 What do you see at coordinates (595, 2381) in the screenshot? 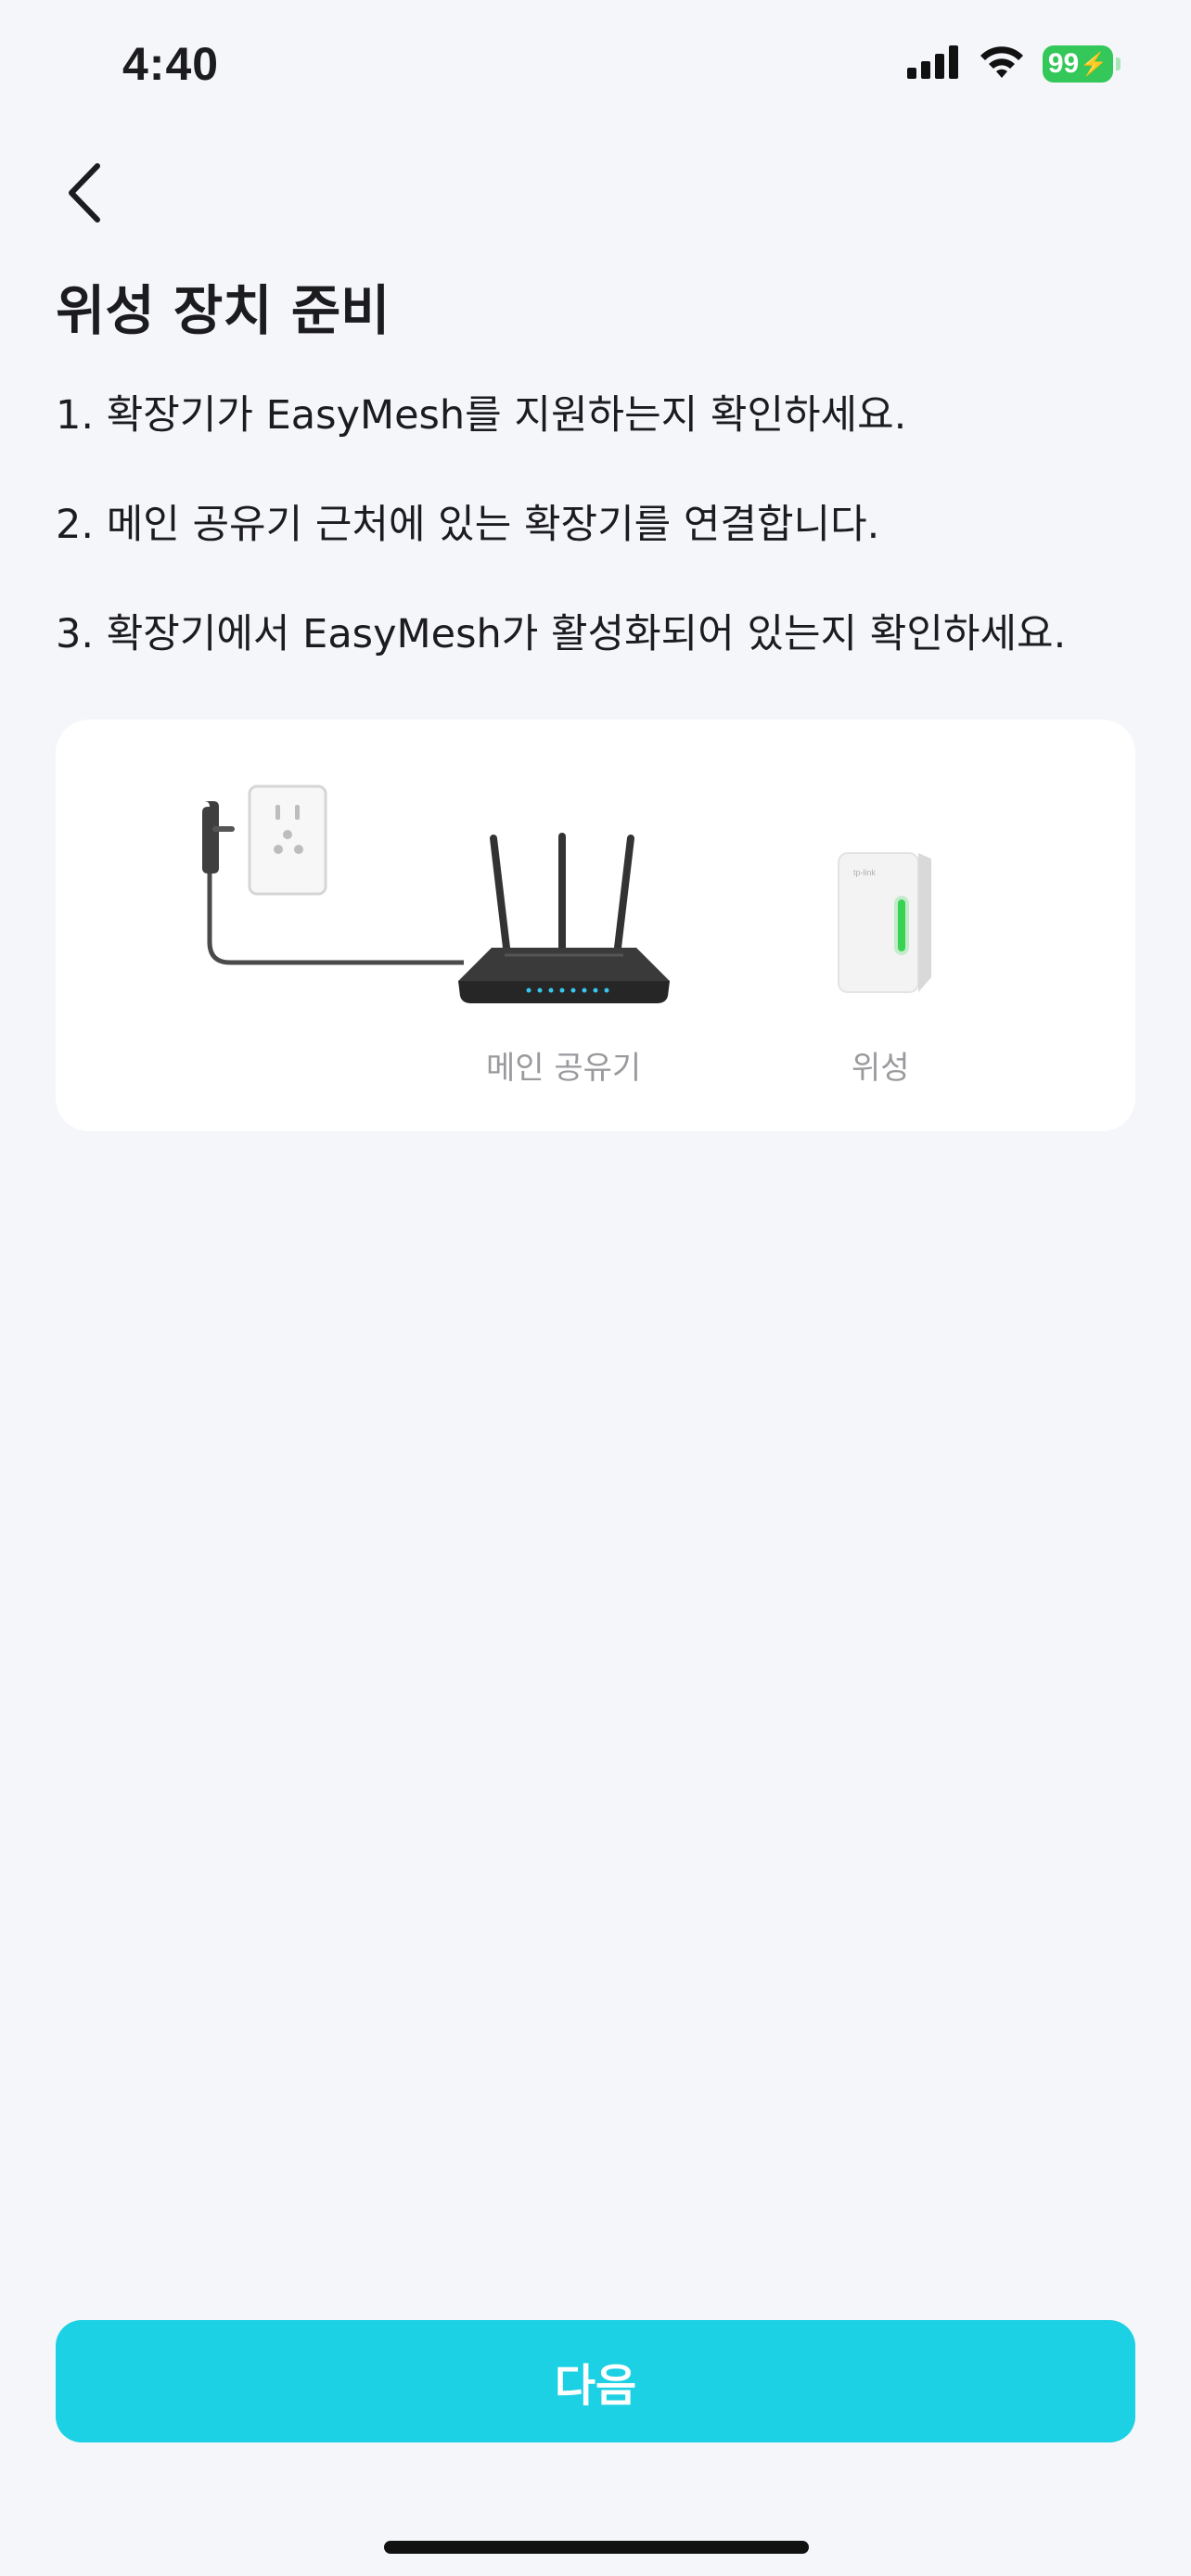
I see `next-button: 다음` at bounding box center [595, 2381].